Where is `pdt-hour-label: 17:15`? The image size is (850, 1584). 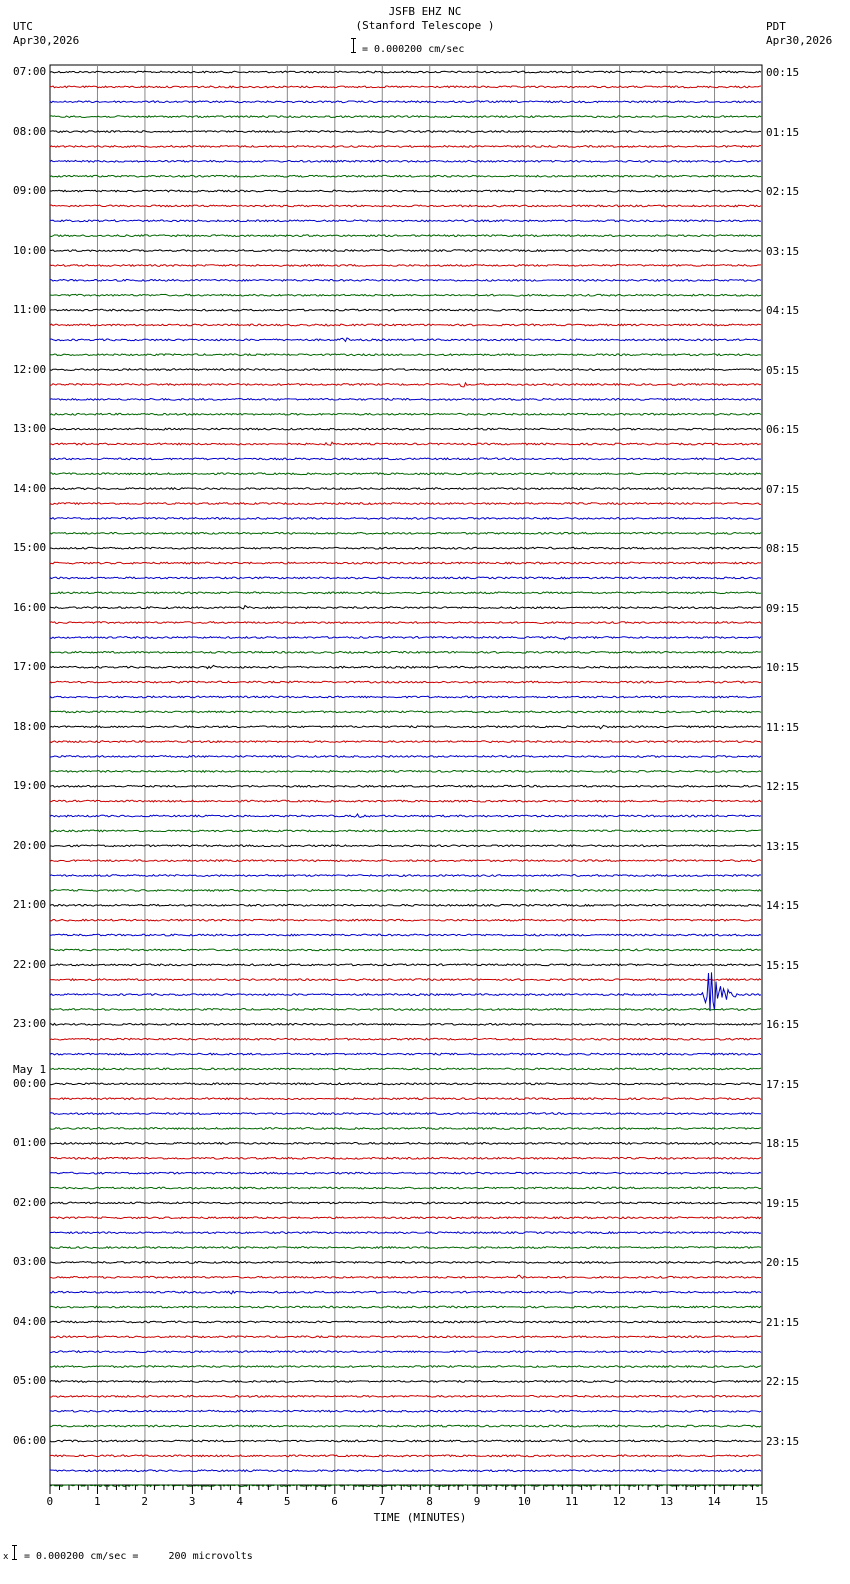
pdt-hour-label: 17:15 is located at coordinates (783, 1084).